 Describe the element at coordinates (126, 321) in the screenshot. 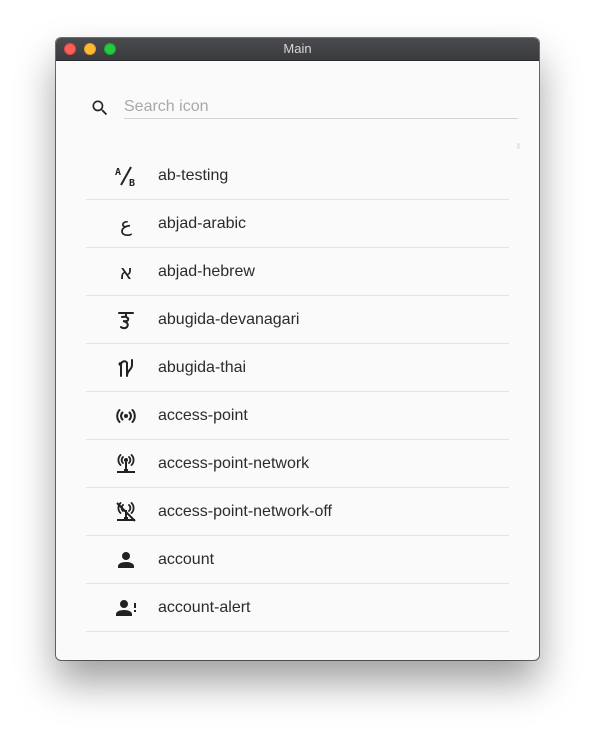

I see `abugida-devanagari-icon` at that location.